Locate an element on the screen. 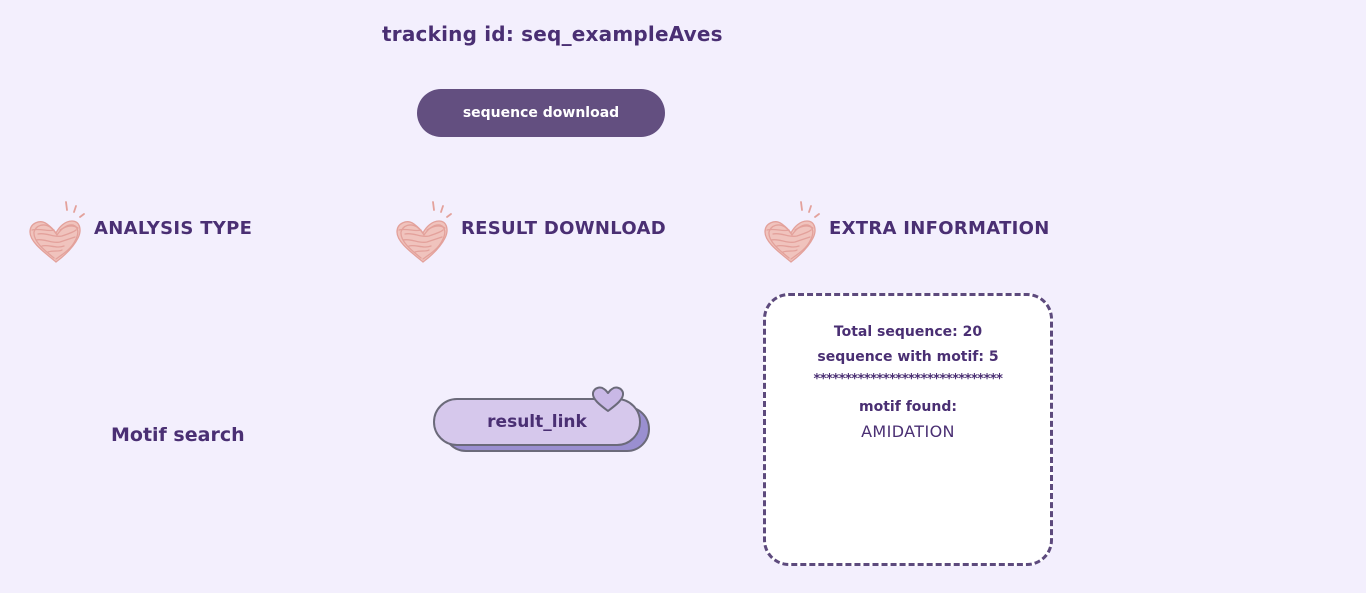  result-download-header: RESULT DOWNLOAD is located at coordinates (529, 231).